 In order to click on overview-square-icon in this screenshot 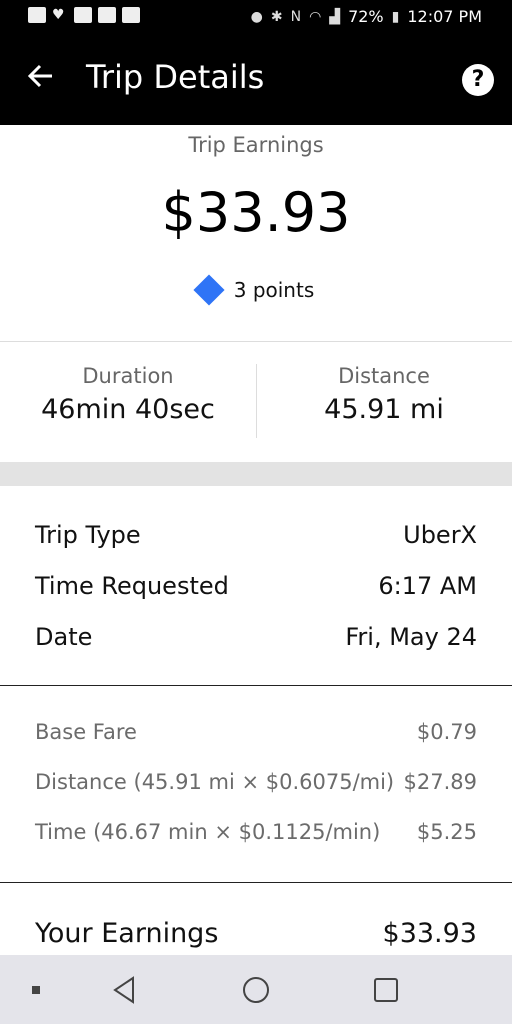, I will do `click(386, 989)`.